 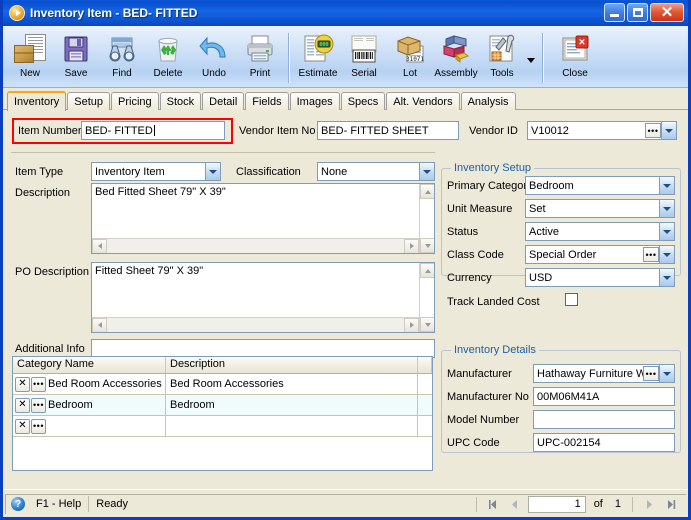 What do you see at coordinates (666, 254) in the screenshot?
I see `class-code-chevron-down-icon` at bounding box center [666, 254].